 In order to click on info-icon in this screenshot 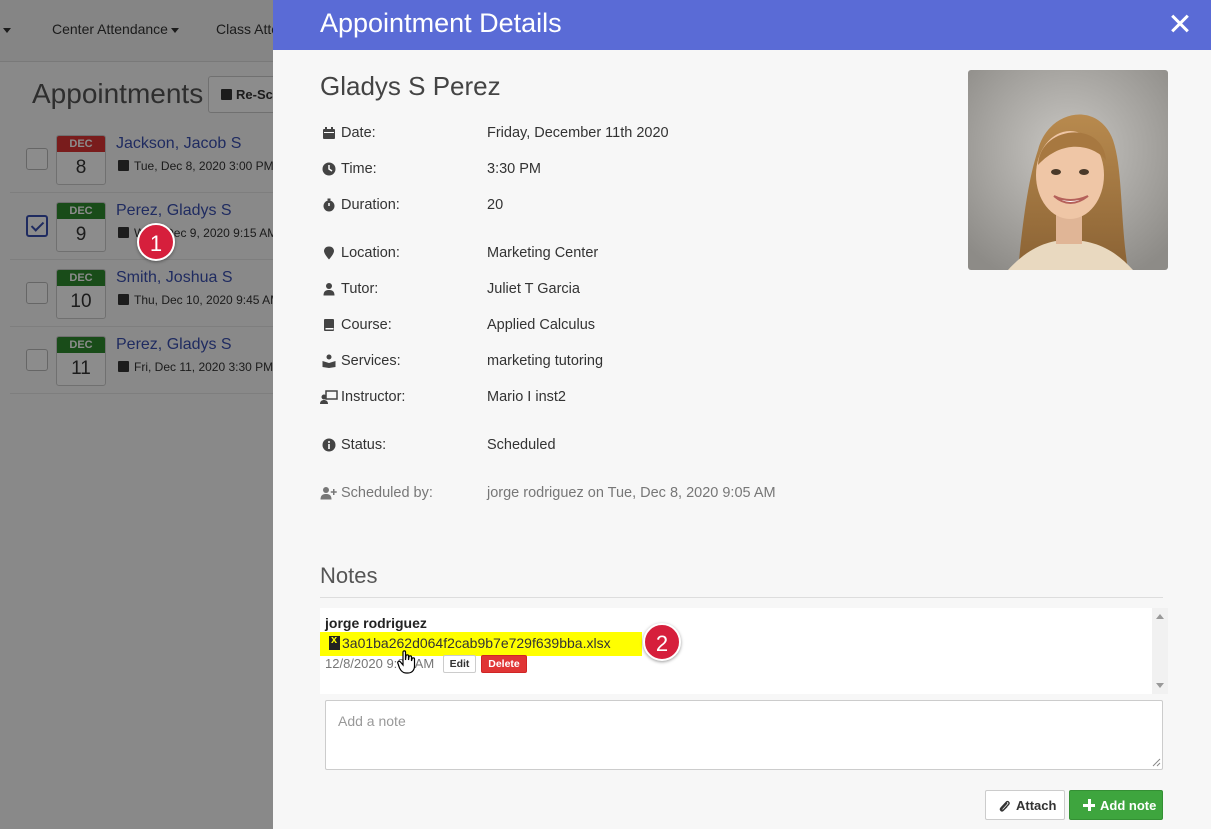, I will do `click(329, 445)`.